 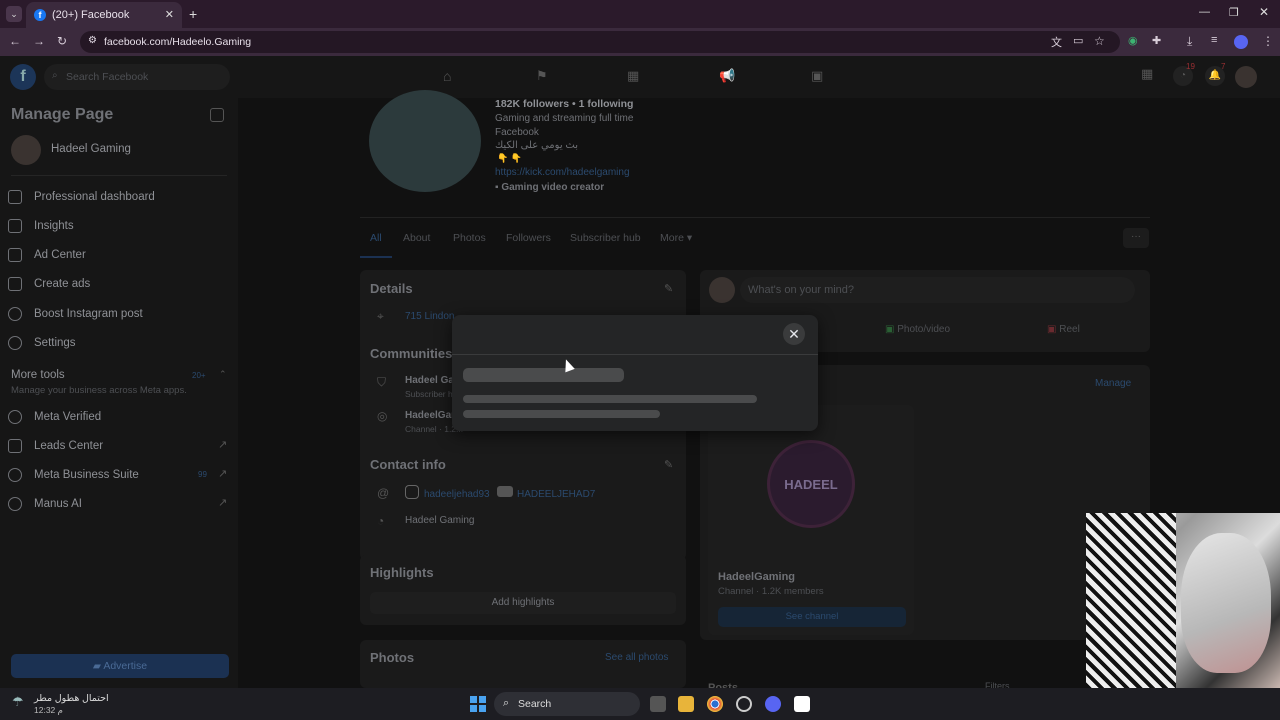 I want to click on see-channel-label: See channel, so click(x=812, y=616).